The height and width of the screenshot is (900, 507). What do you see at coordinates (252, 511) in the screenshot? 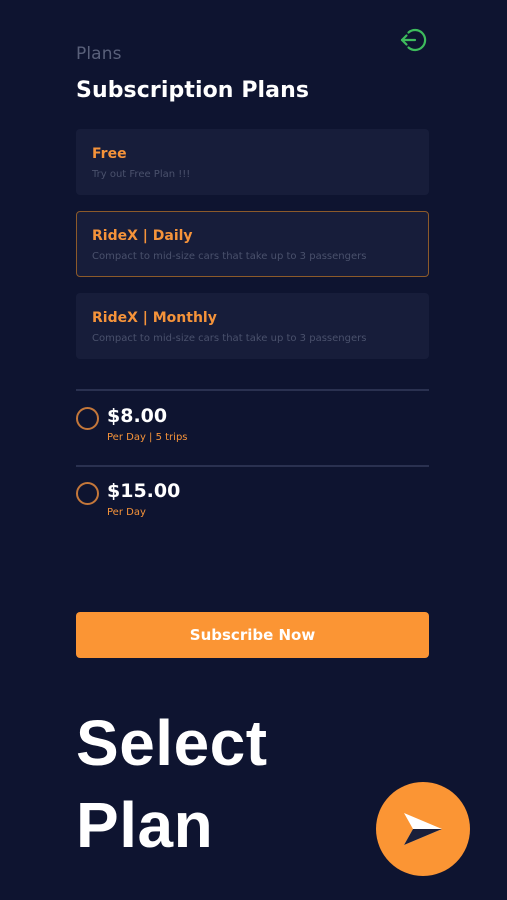
I see `price-option-per-day: $15.00 Per Day` at bounding box center [252, 511].